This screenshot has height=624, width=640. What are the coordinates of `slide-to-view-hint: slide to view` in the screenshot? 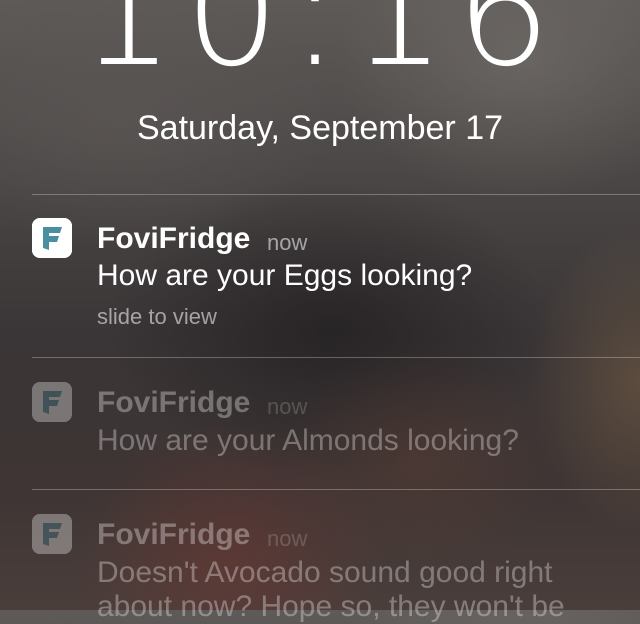 It's located at (157, 317).